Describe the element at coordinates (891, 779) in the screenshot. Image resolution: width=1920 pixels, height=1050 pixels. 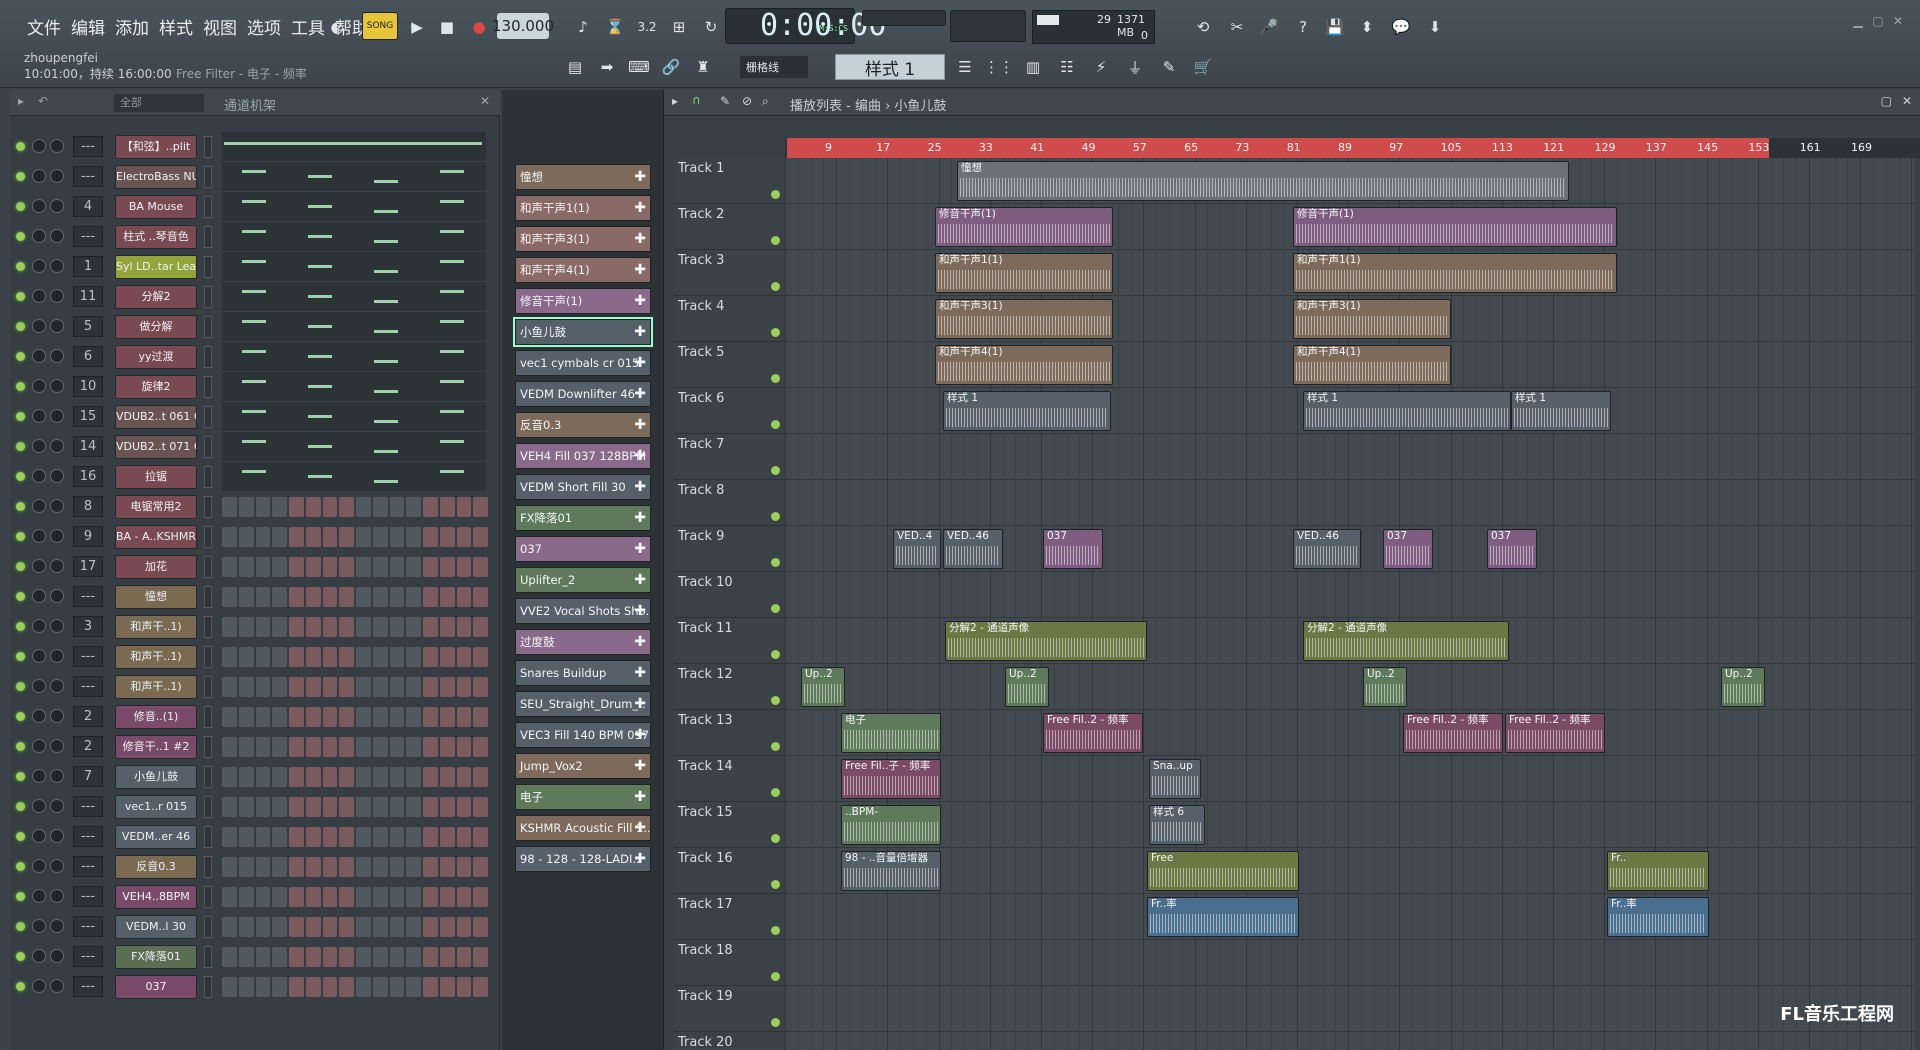
I see `playlist-clip: Free Fil..子 - 频率` at that location.